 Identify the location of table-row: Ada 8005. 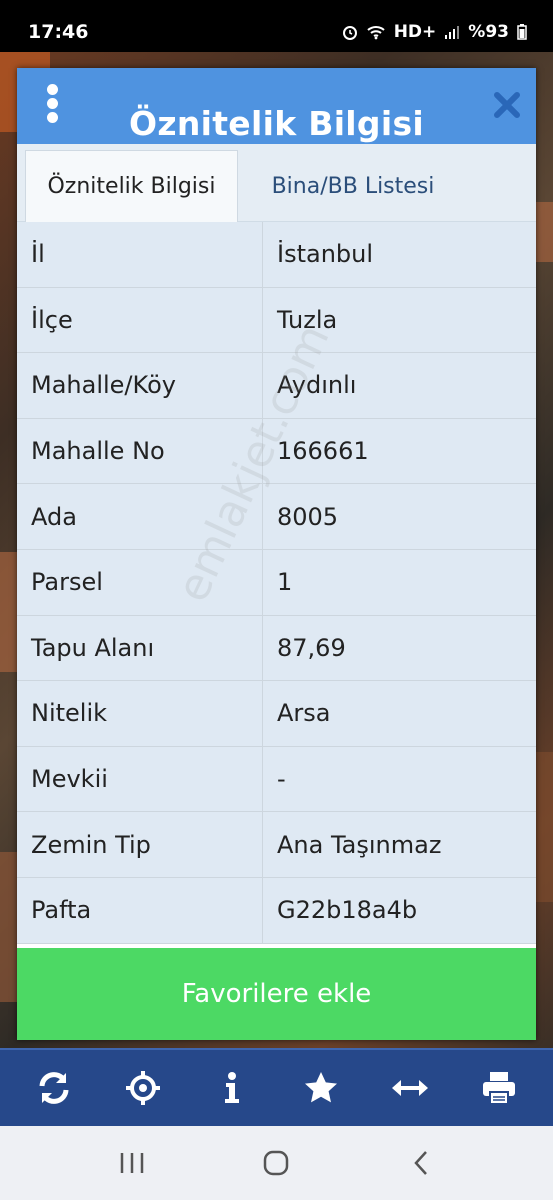
(276, 517).